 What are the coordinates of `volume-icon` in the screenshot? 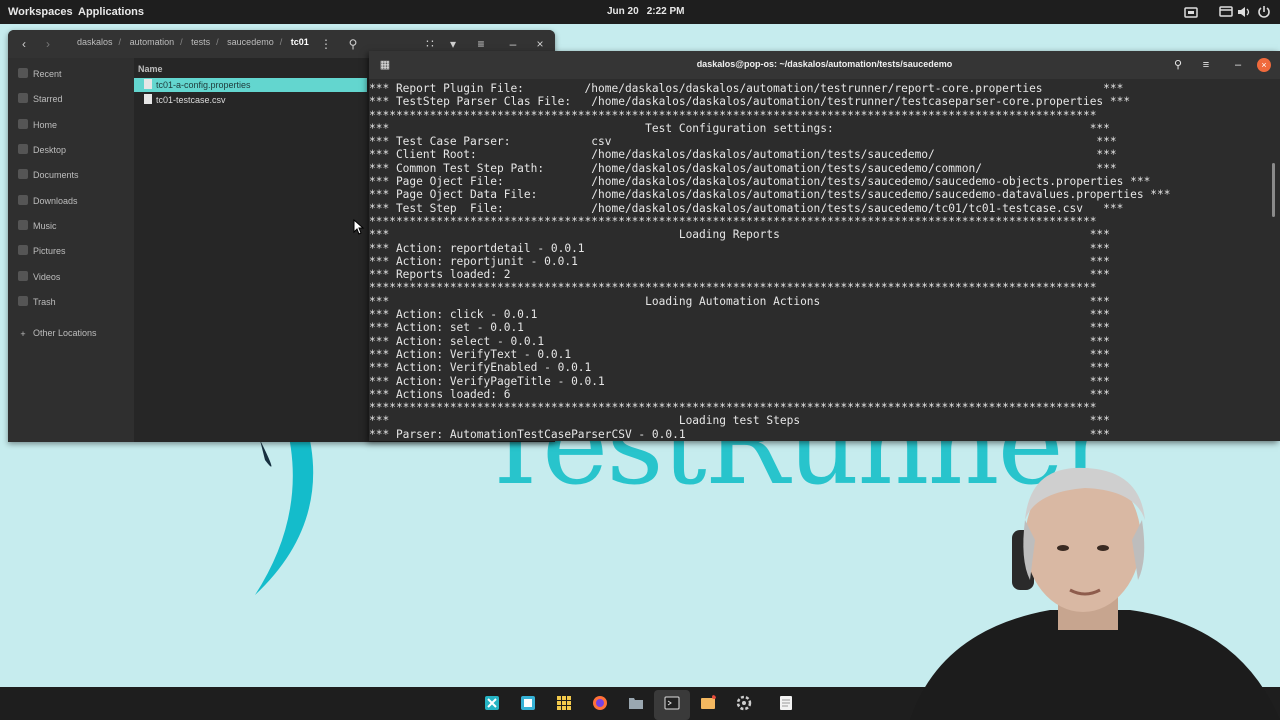 It's located at (1244, 12).